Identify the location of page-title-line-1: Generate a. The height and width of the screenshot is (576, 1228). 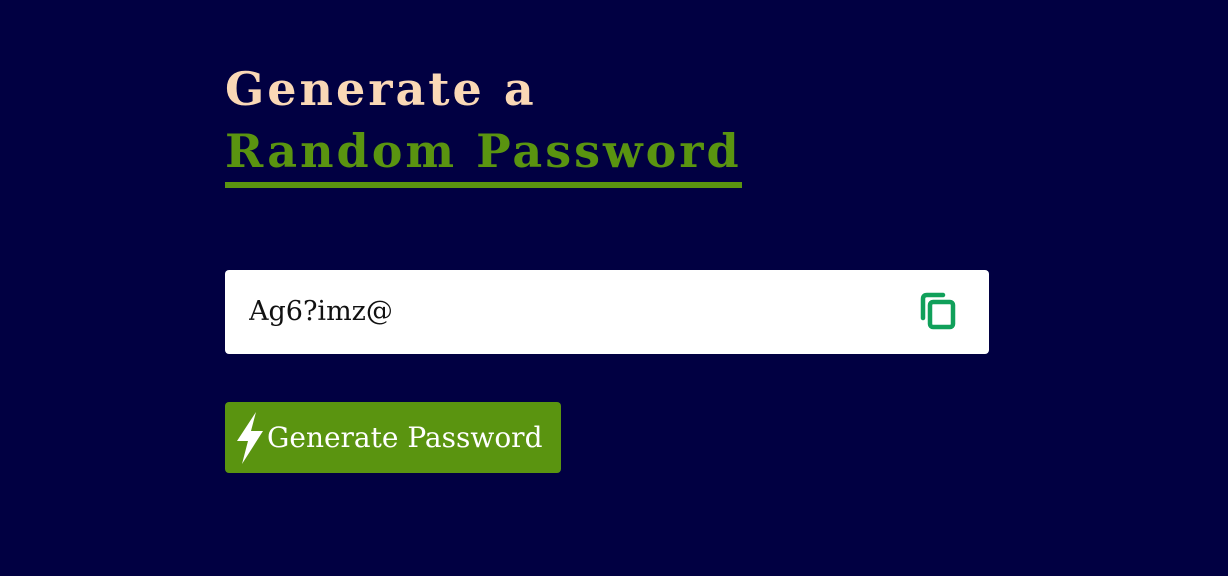
(381, 89).